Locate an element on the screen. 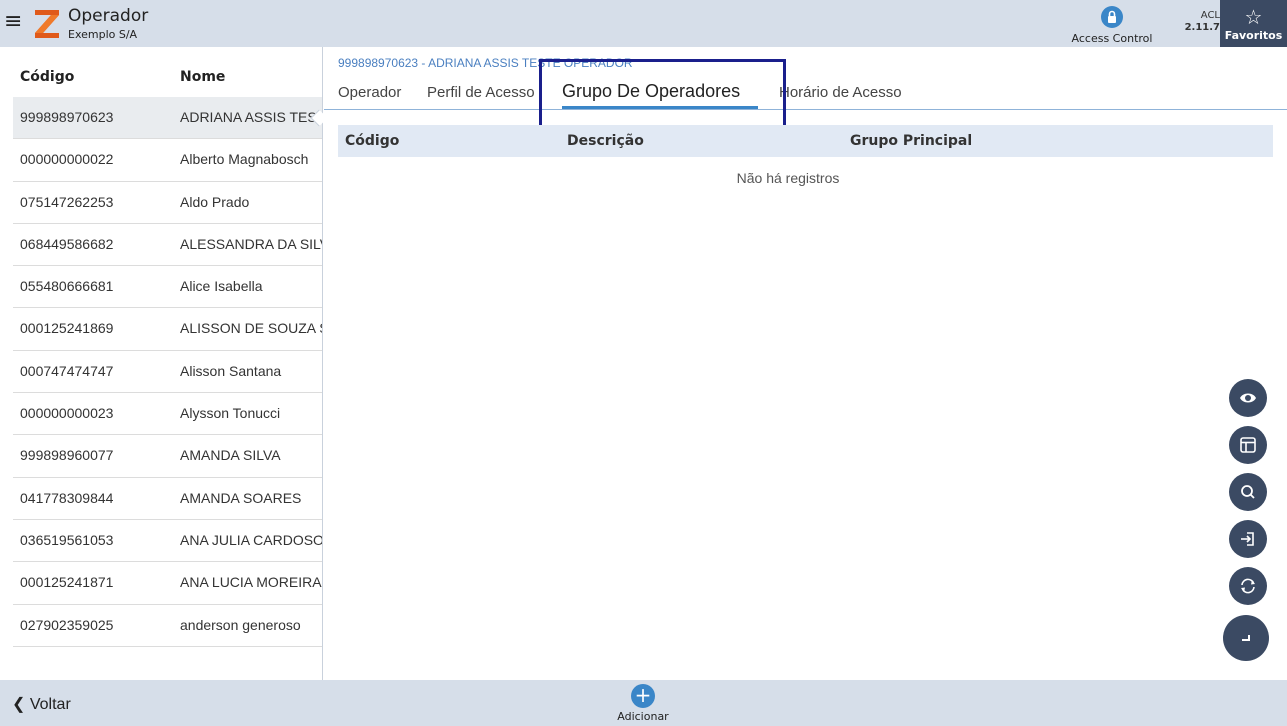 This screenshot has height=726, width=1287. tab-perfil-de-acesso: Perfil de Acesso is located at coordinates (481, 92).